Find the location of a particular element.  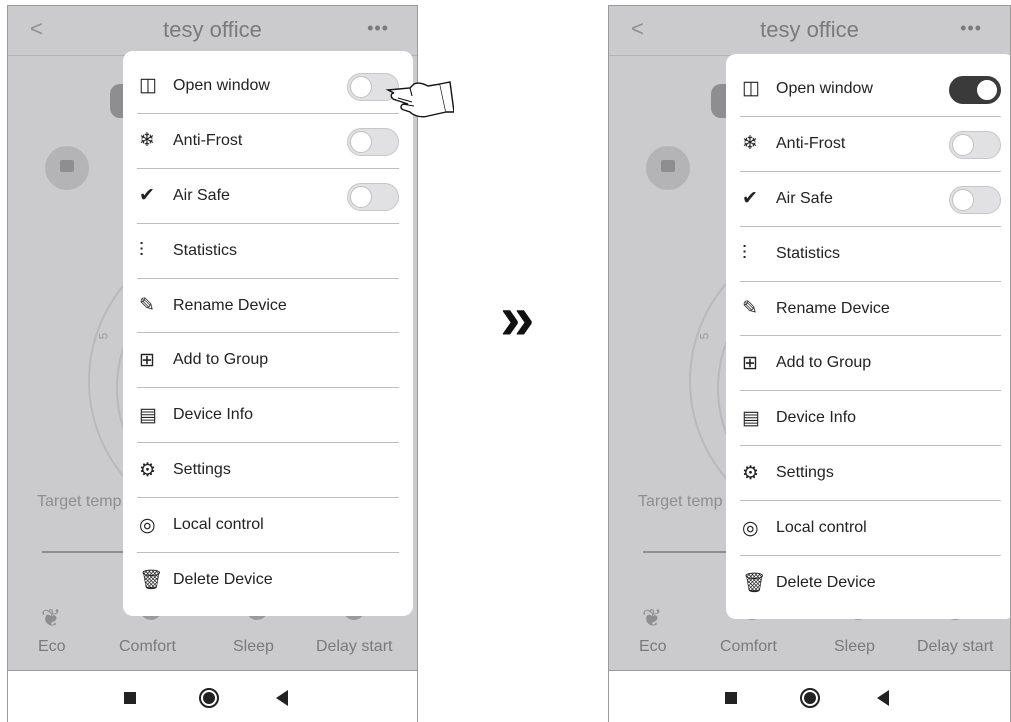

temperature-slider is located at coordinates (688, 552).